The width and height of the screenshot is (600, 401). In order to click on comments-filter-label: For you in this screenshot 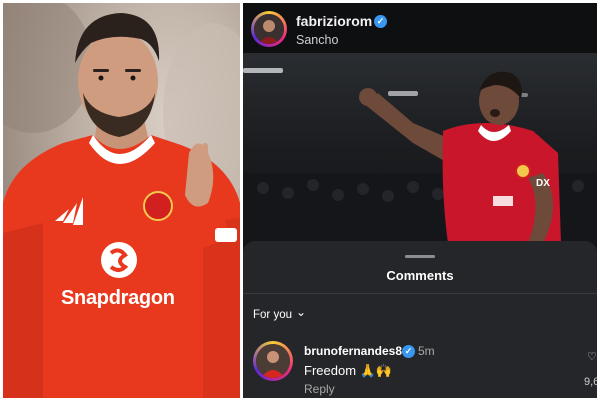, I will do `click(272, 315)`.